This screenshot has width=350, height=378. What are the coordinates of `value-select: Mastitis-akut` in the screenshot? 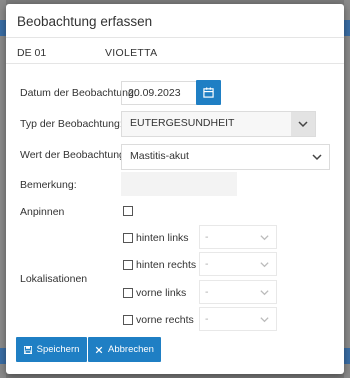 It's located at (225, 157).